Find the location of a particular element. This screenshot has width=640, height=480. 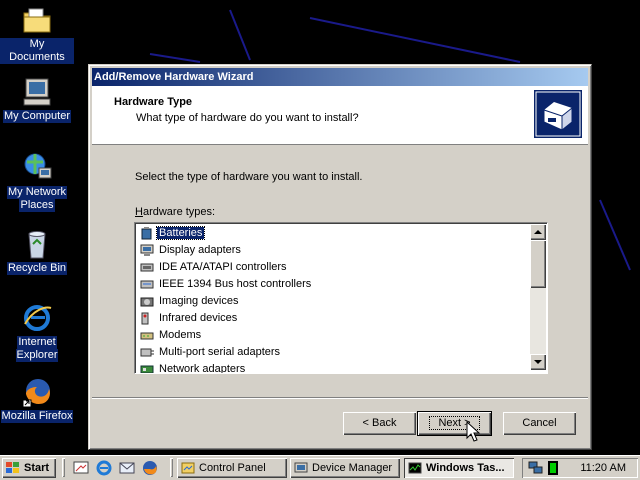

desktop-icon-my-network-places: My Network Places is located at coordinates (37, 182).